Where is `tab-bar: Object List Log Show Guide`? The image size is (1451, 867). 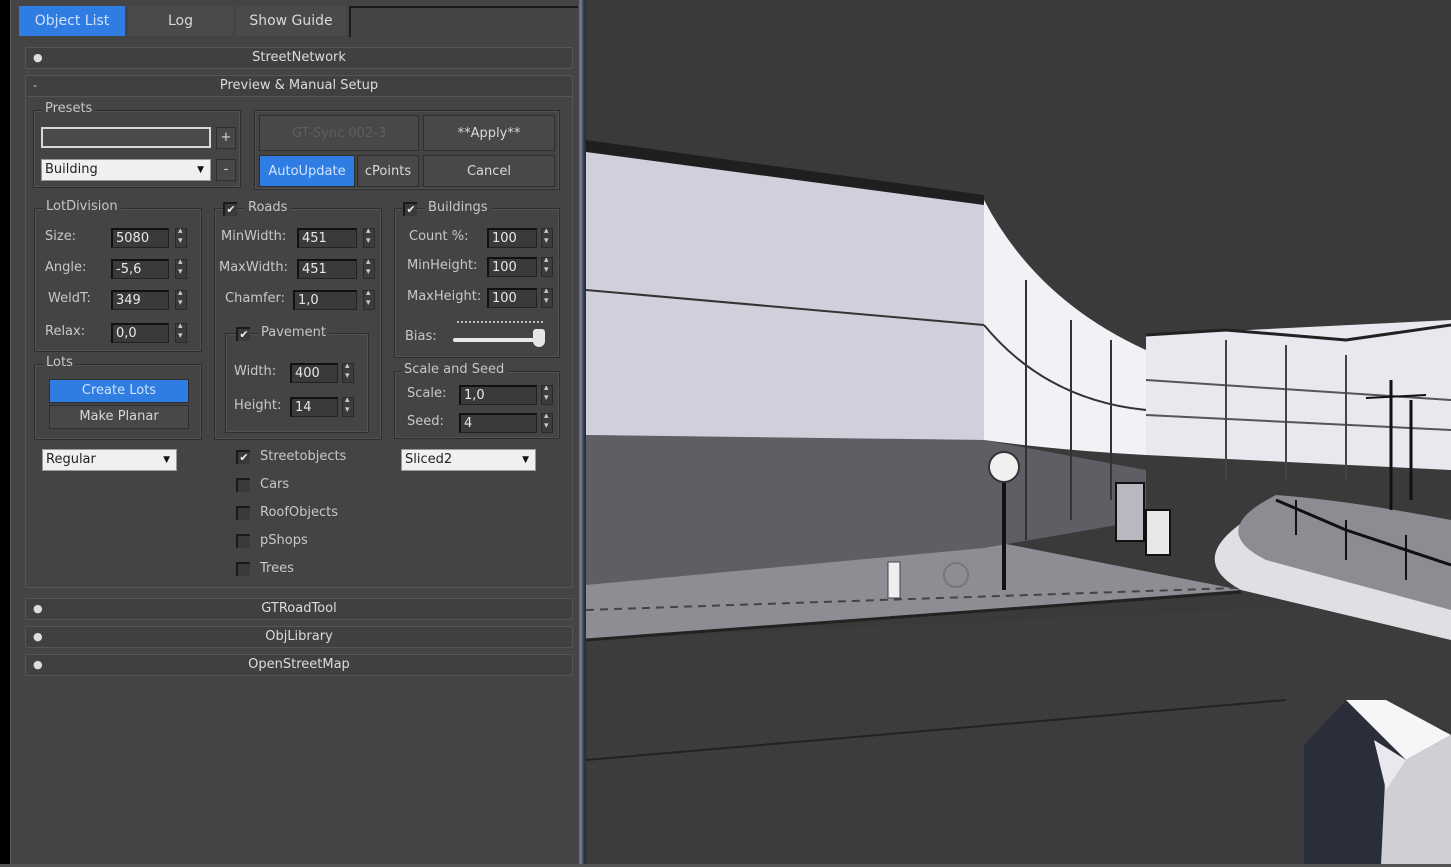
tab-bar: Object List Log Show Guide is located at coordinates (297, 20).